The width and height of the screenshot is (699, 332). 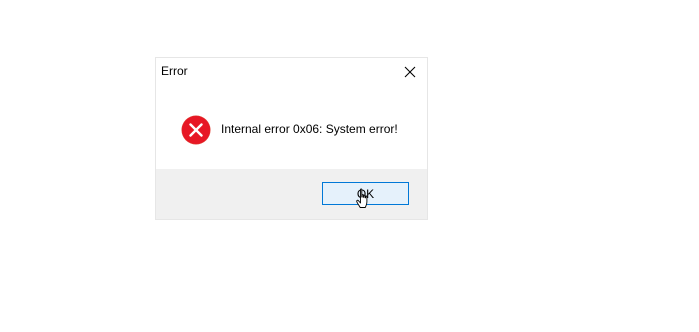 I want to click on close-icon, so click(x=410, y=72).